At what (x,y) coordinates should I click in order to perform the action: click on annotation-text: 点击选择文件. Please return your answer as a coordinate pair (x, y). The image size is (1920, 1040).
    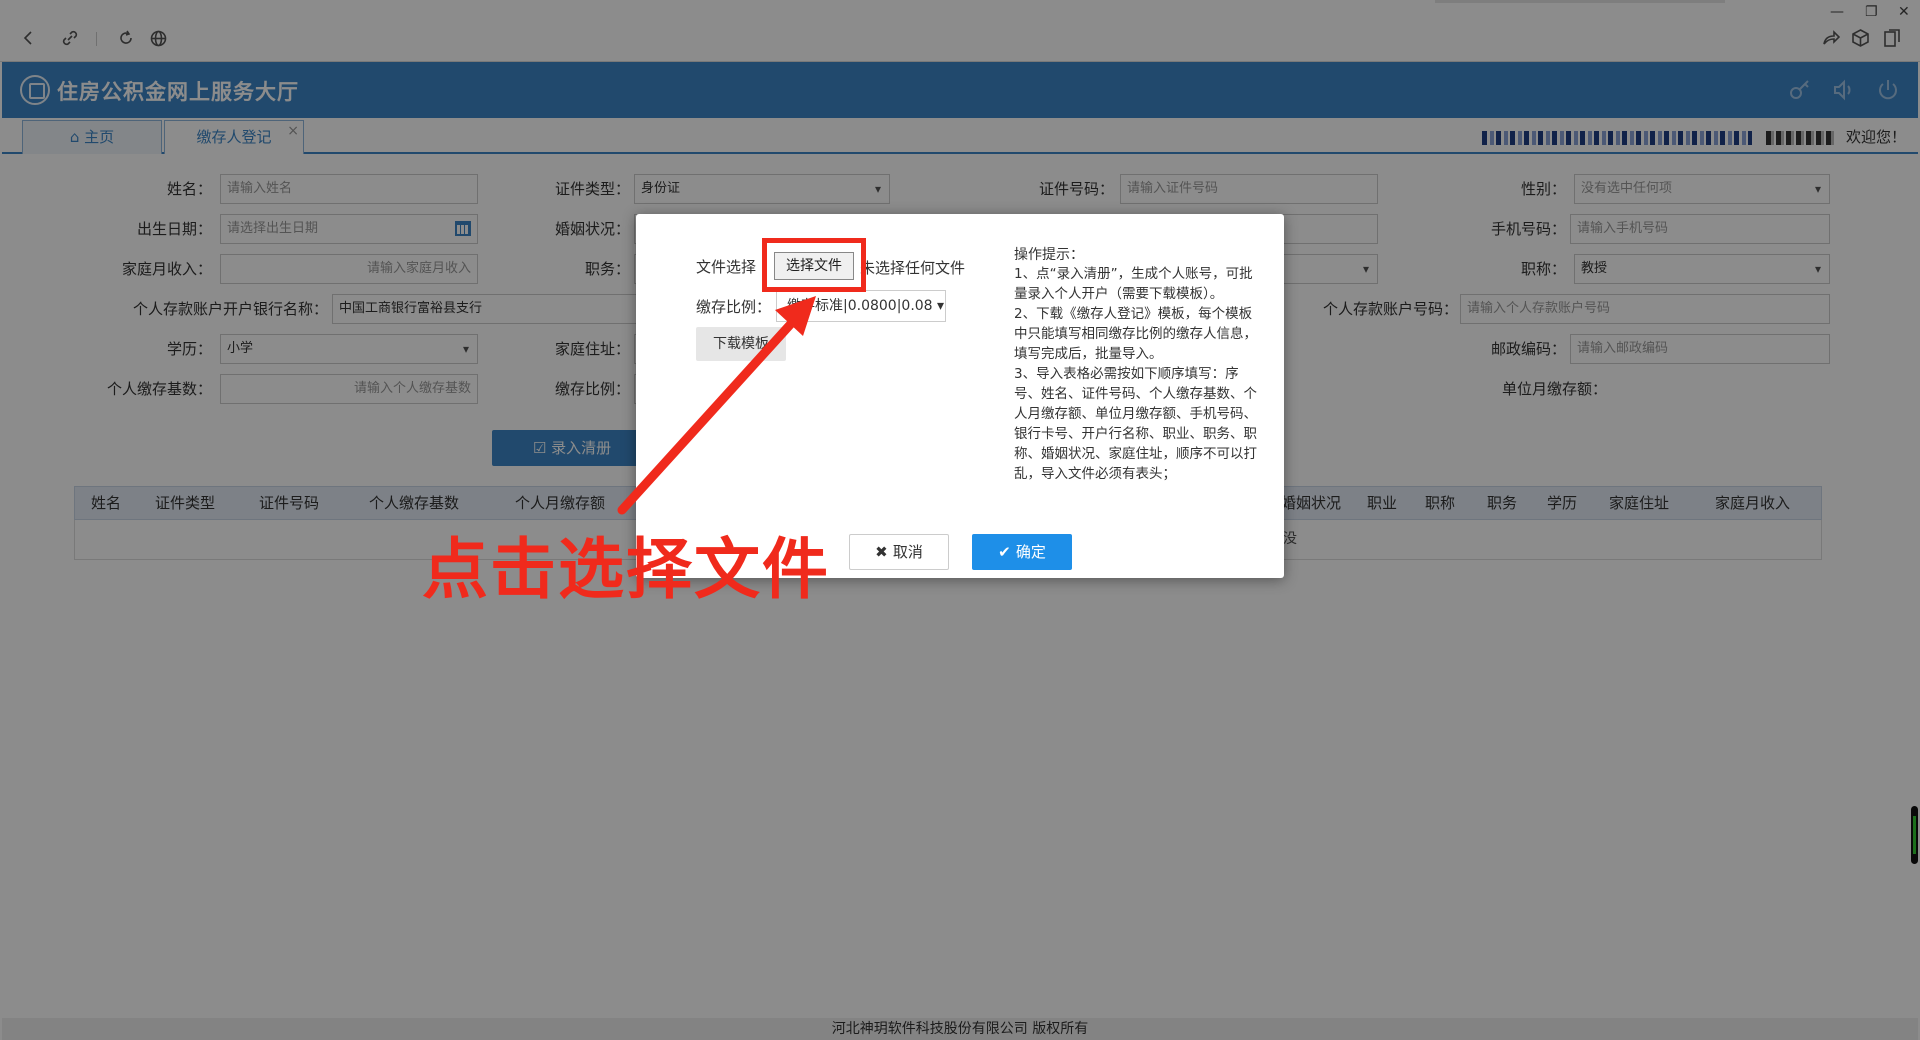
    Looking at the image, I should click on (626, 569).